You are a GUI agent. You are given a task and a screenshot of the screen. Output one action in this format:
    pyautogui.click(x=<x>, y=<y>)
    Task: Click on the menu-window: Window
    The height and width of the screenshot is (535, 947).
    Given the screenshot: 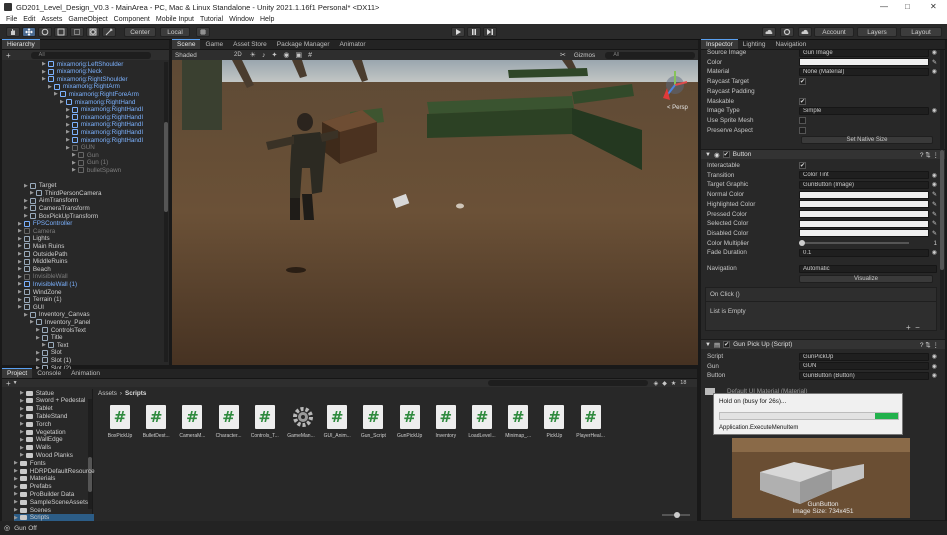 What is the action you would take?
    pyautogui.click(x=241, y=19)
    